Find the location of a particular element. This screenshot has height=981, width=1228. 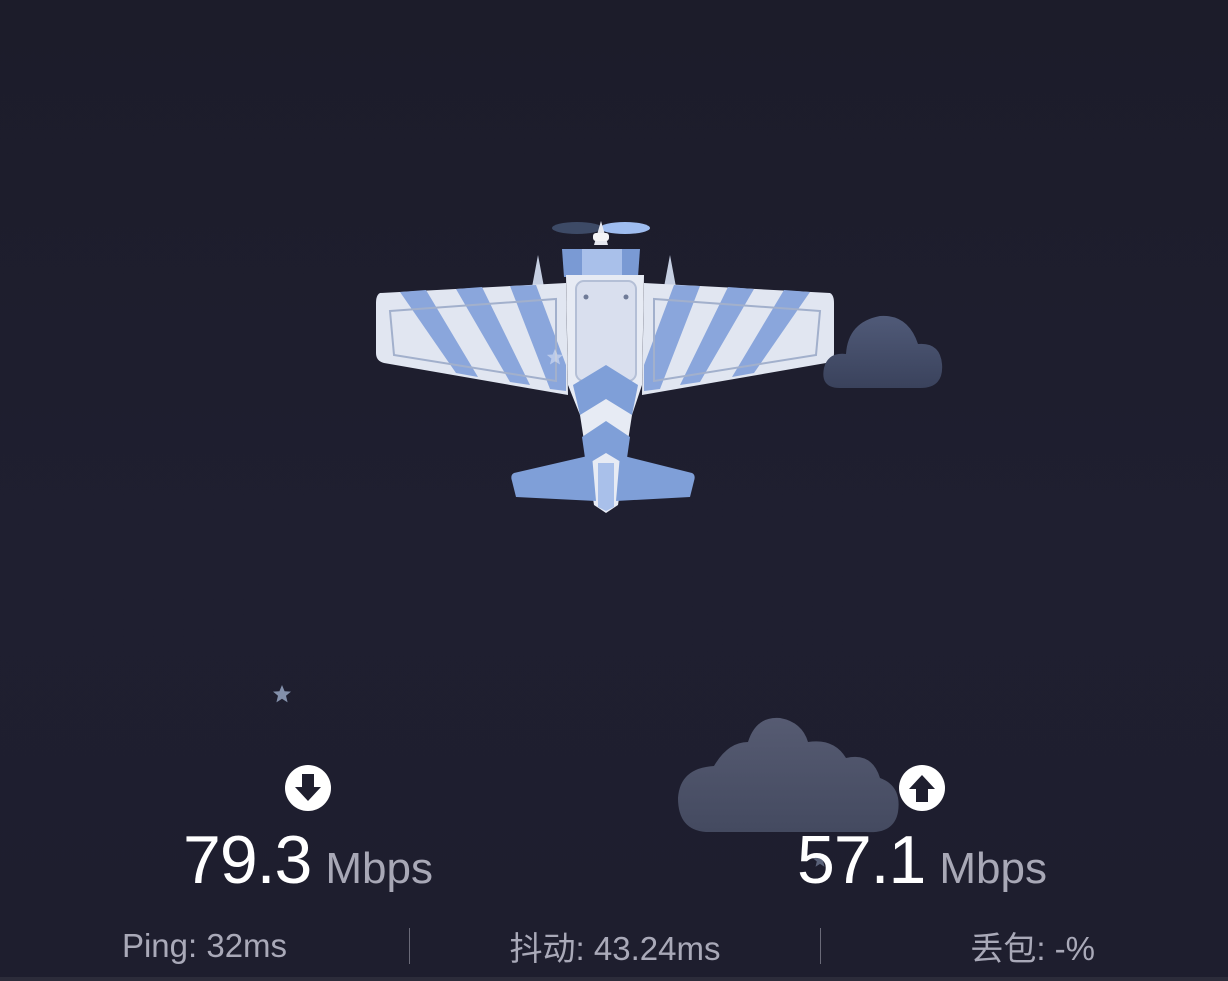

cloud-small-decoration is located at coordinates (883, 351).